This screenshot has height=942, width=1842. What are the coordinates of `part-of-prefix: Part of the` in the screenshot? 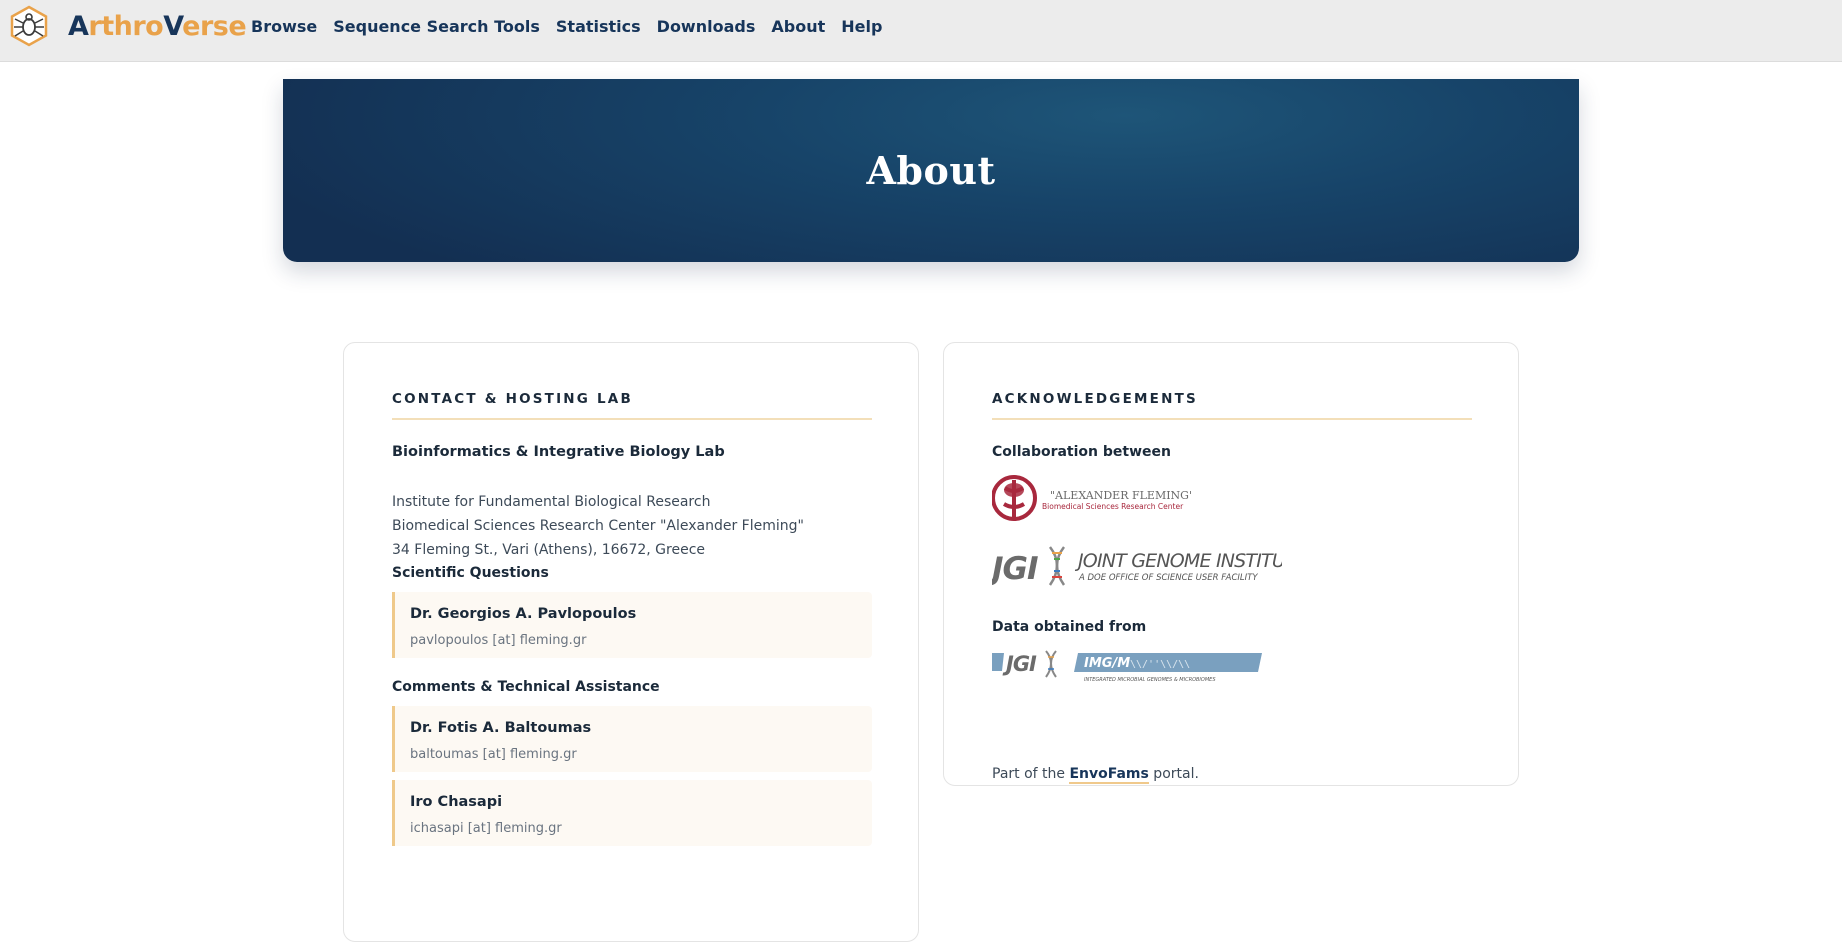 It's located at (1031, 774).